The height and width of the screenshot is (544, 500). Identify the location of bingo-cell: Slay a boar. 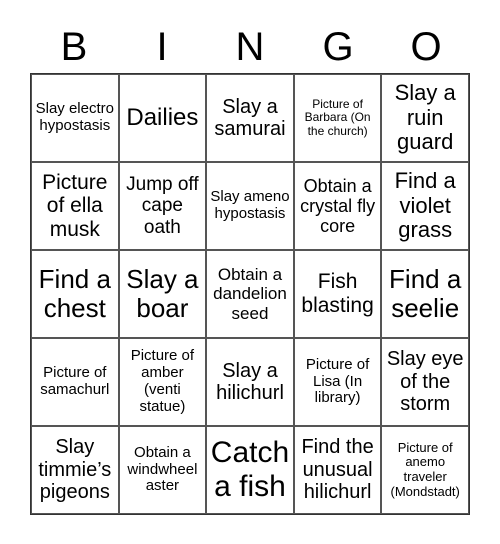
(162, 294).